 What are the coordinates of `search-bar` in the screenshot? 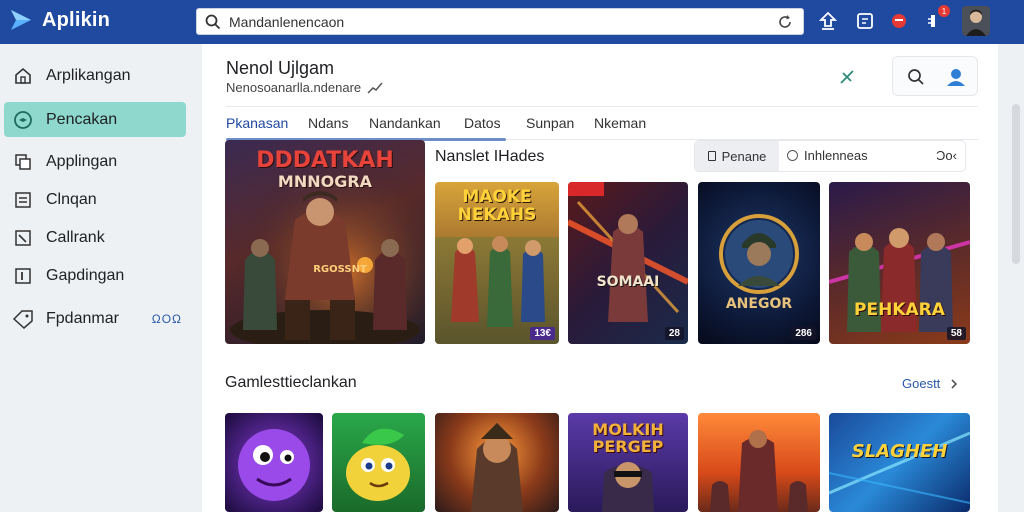 It's located at (500, 21).